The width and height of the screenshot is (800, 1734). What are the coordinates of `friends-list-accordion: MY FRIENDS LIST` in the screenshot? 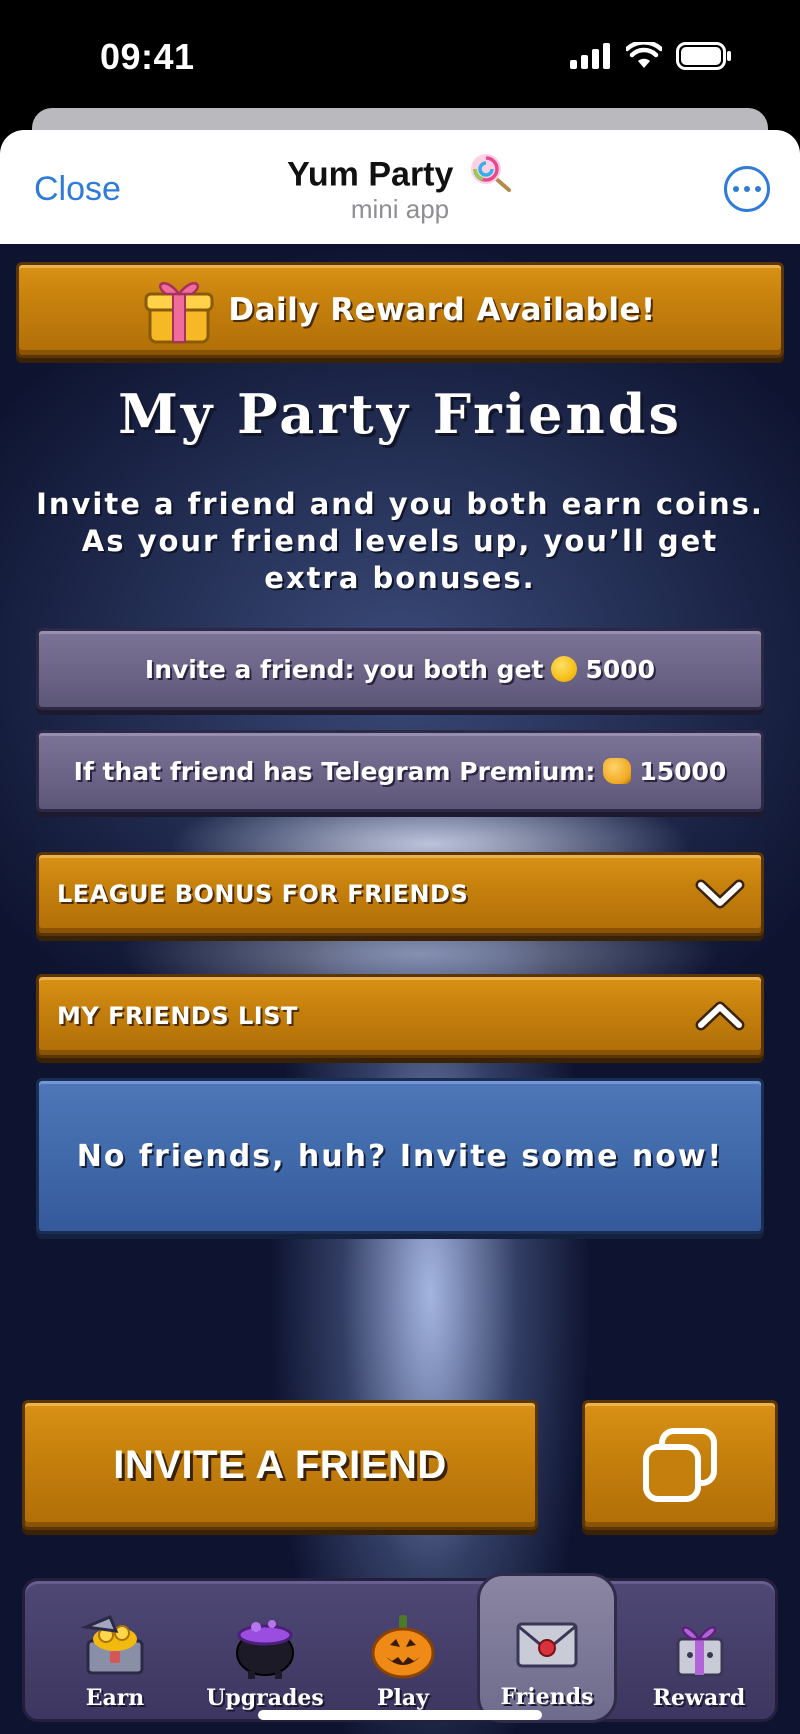 It's located at (400, 1016).